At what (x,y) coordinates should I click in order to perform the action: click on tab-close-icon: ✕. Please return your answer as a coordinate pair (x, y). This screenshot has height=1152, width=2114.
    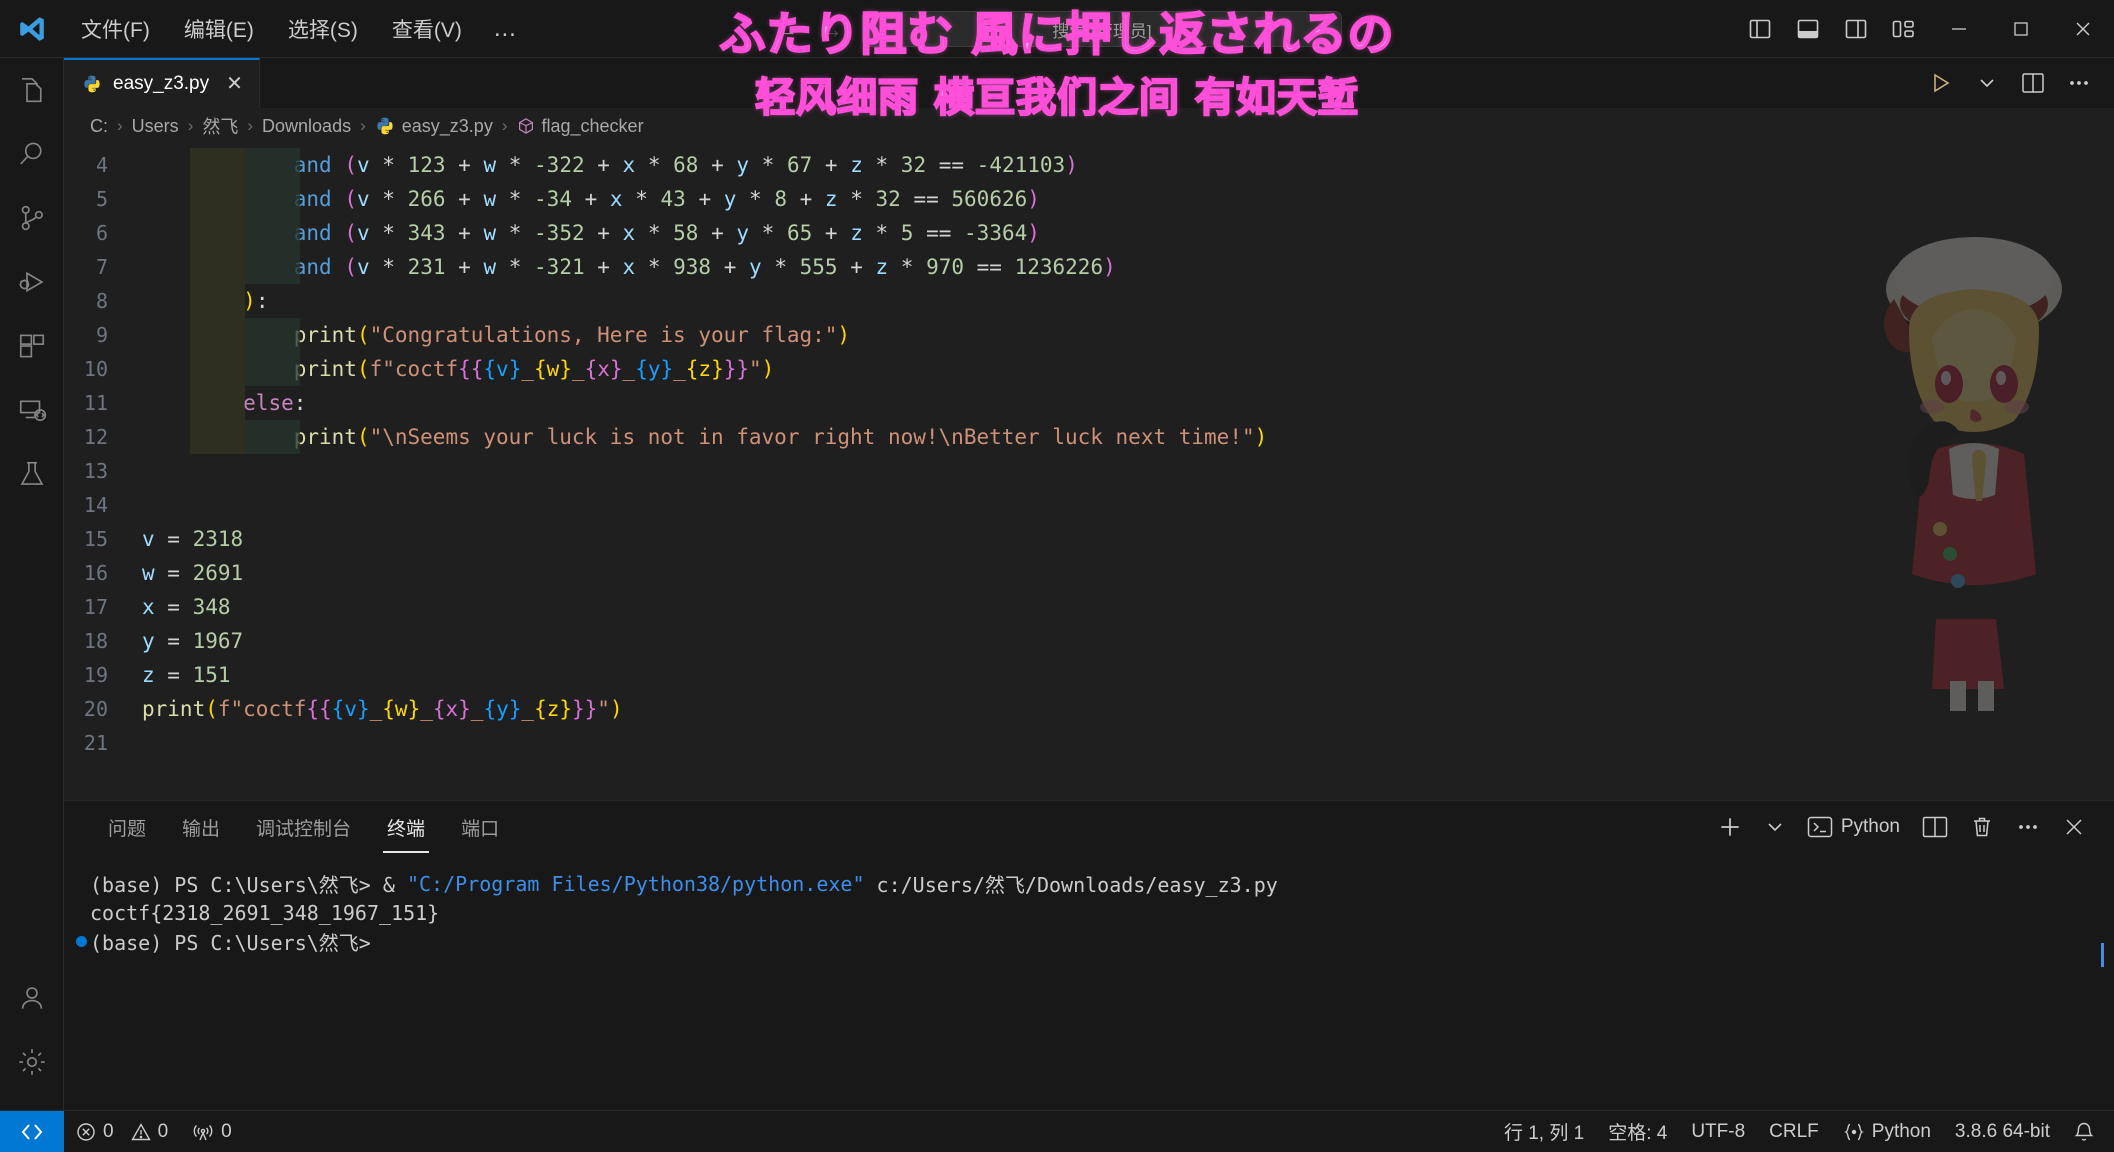
    Looking at the image, I should click on (234, 84).